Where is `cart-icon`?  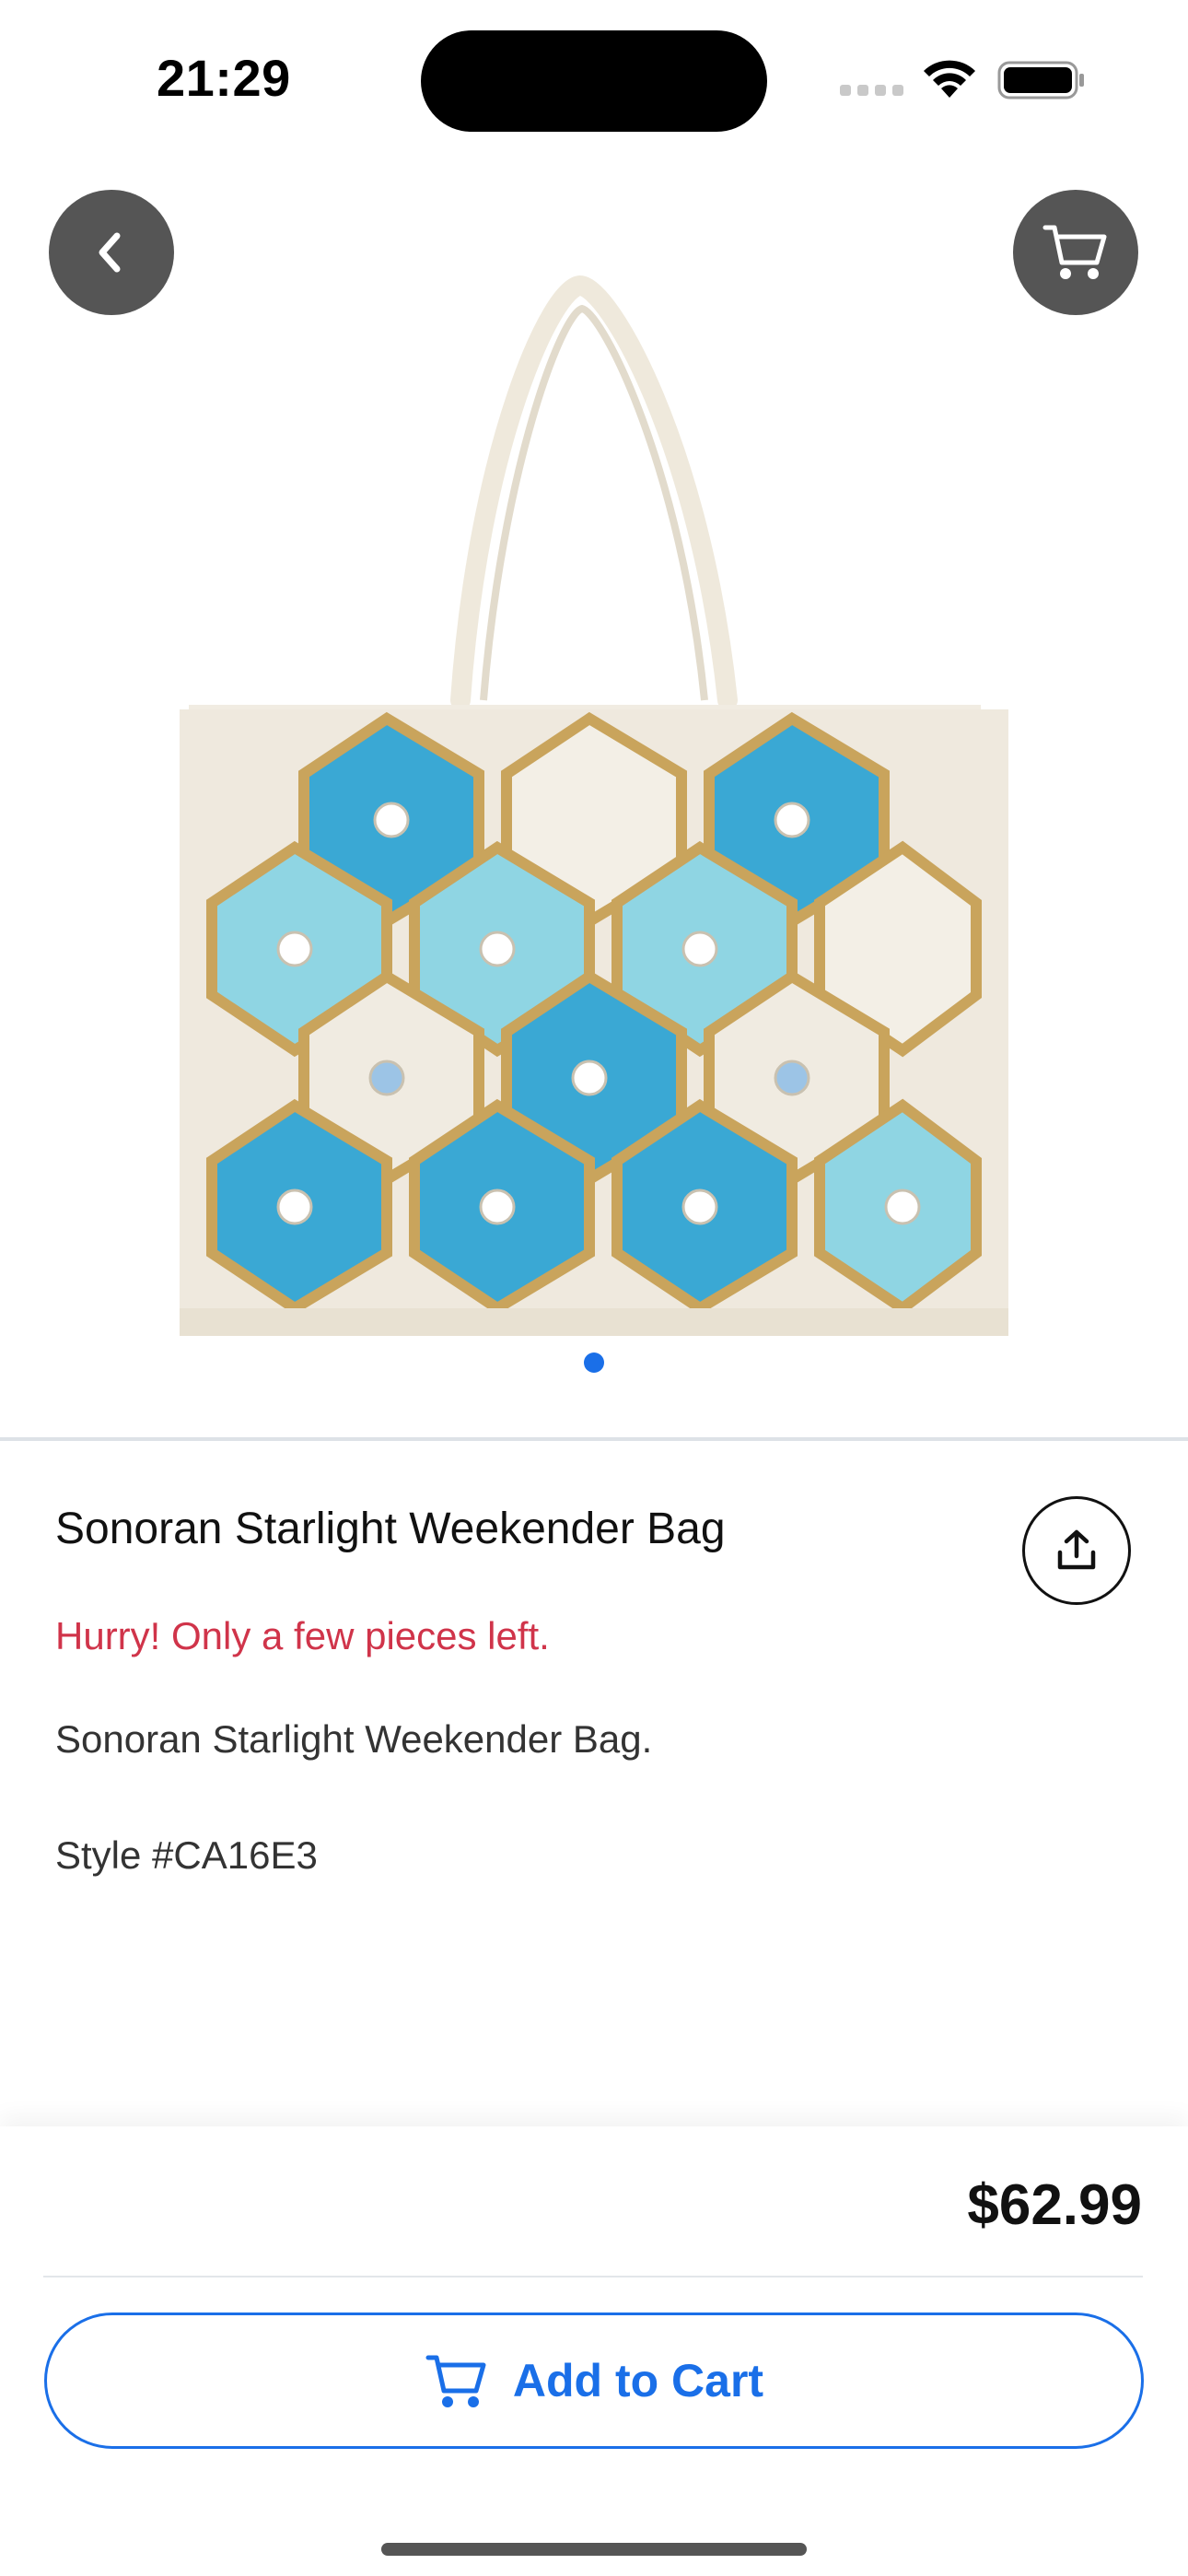 cart-icon is located at coordinates (455, 2381).